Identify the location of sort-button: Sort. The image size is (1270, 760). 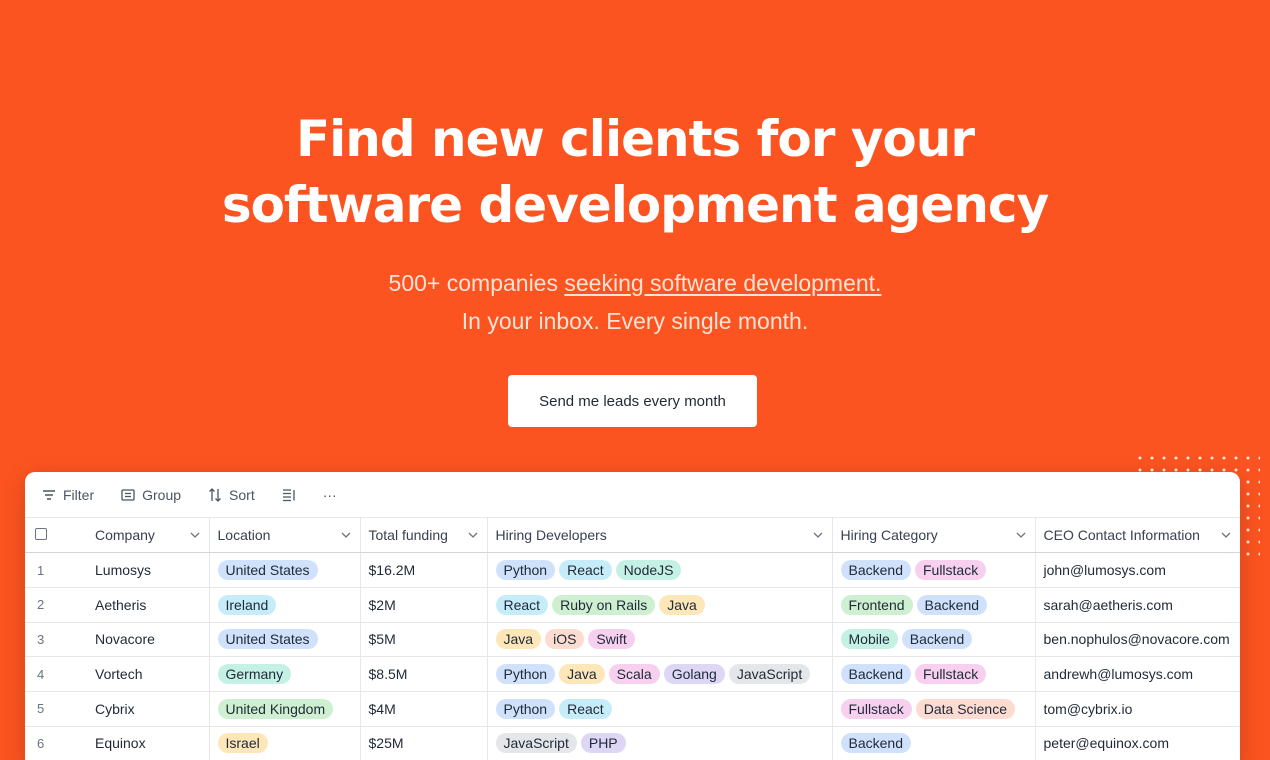
(231, 495).